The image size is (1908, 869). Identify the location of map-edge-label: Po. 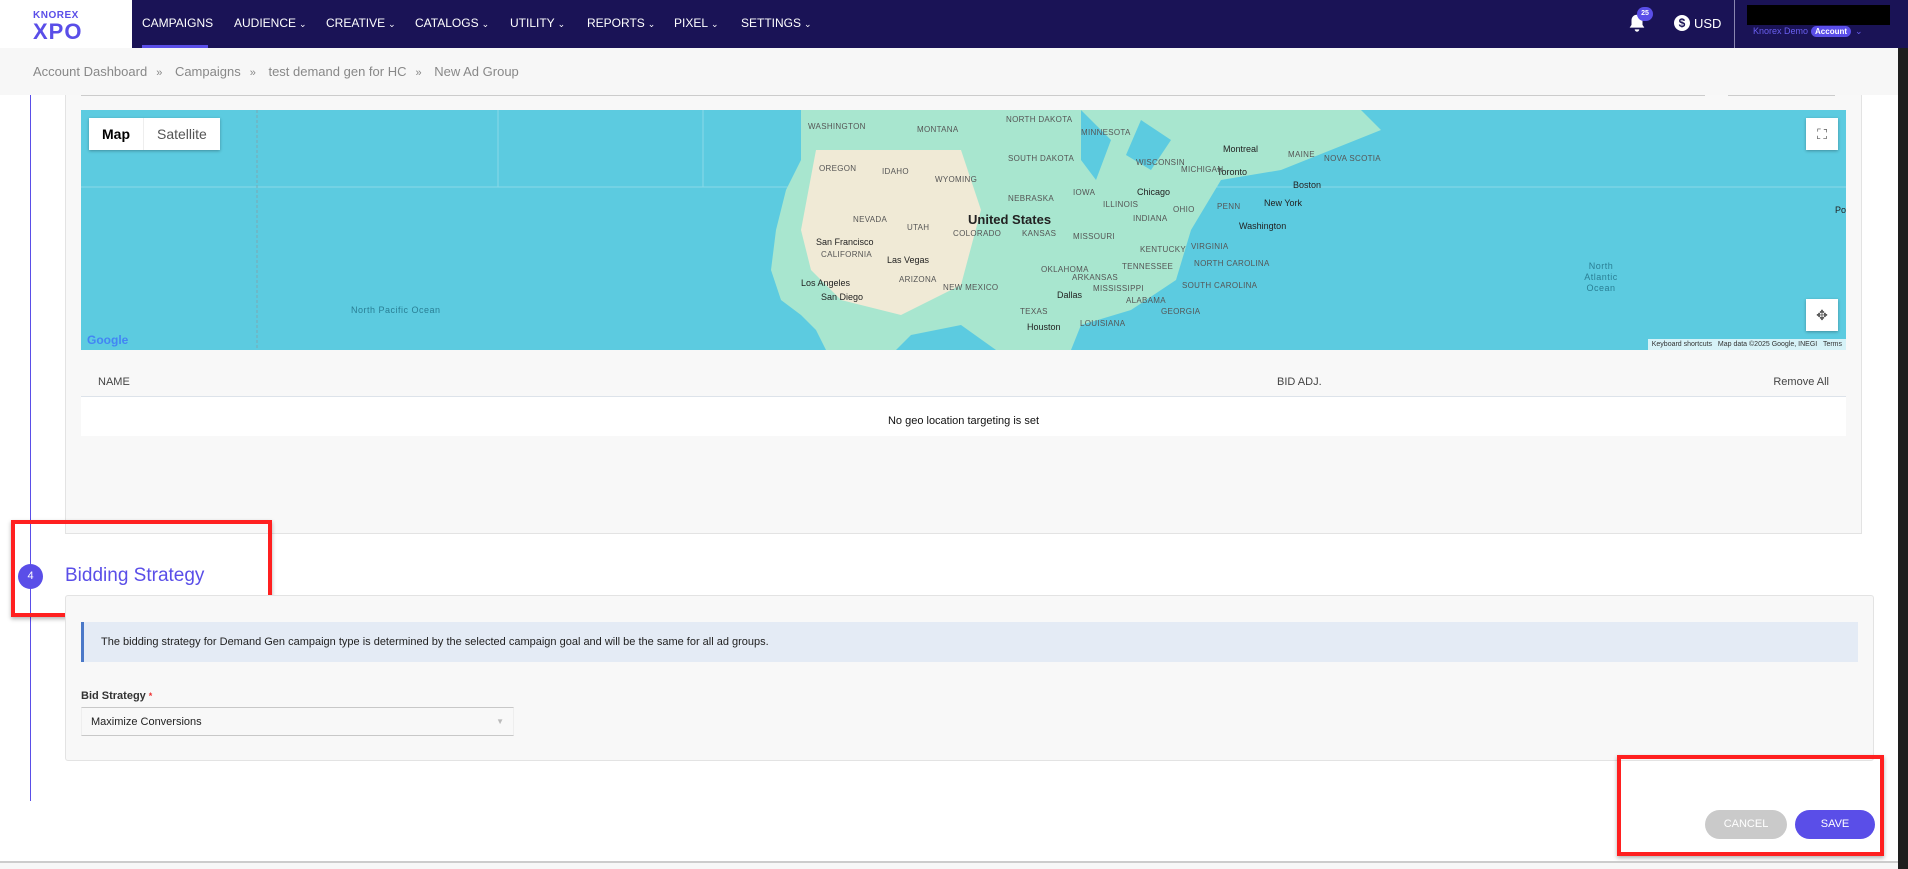
(1840, 210).